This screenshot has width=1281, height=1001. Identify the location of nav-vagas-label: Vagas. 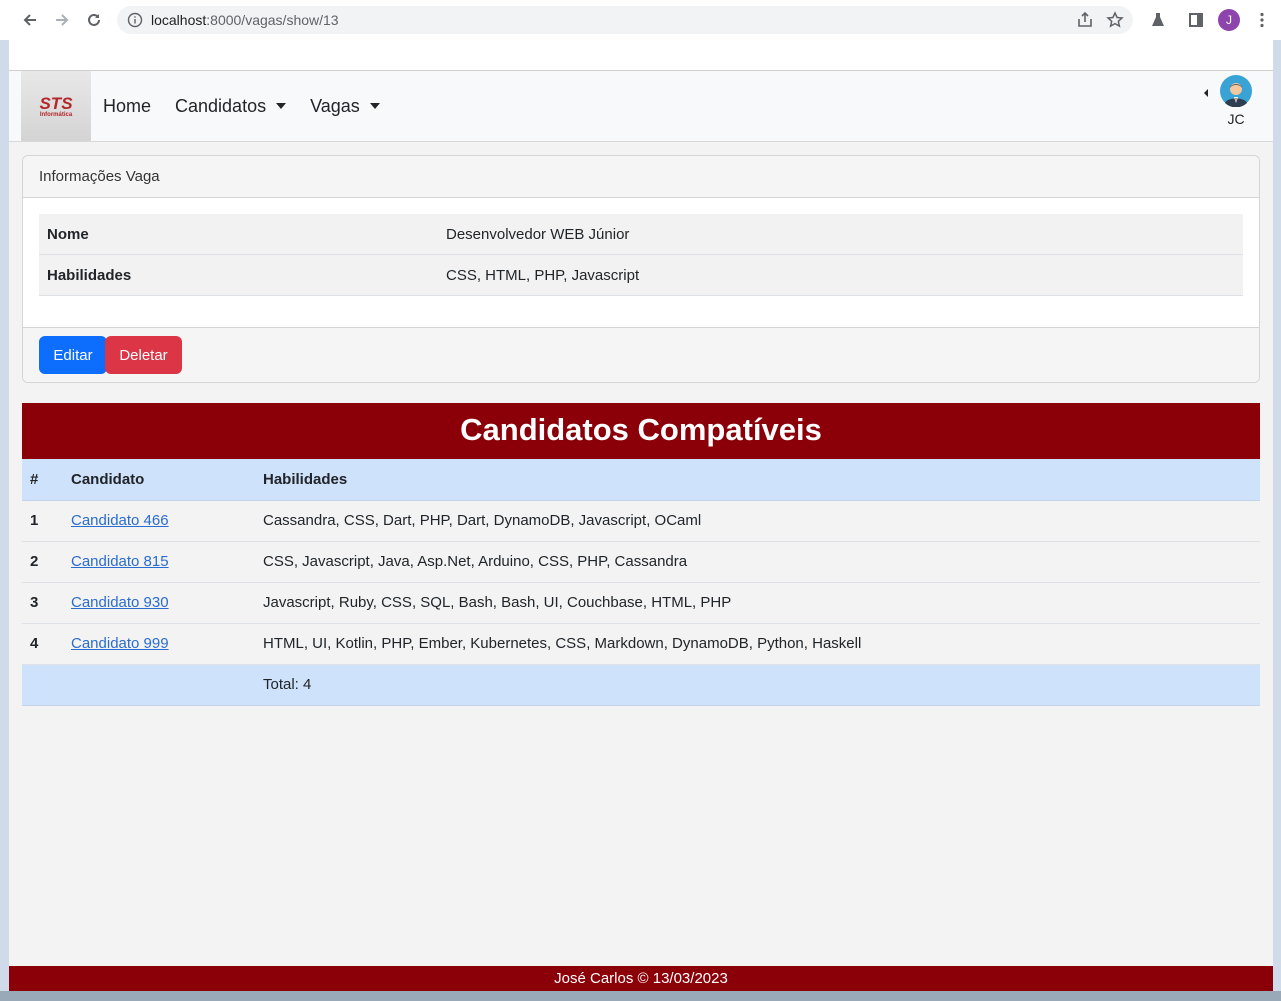
(335, 105).